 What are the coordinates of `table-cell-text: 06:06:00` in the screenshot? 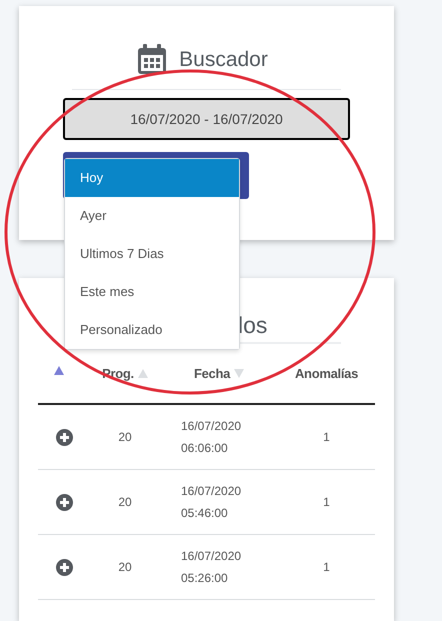 It's located at (205, 448).